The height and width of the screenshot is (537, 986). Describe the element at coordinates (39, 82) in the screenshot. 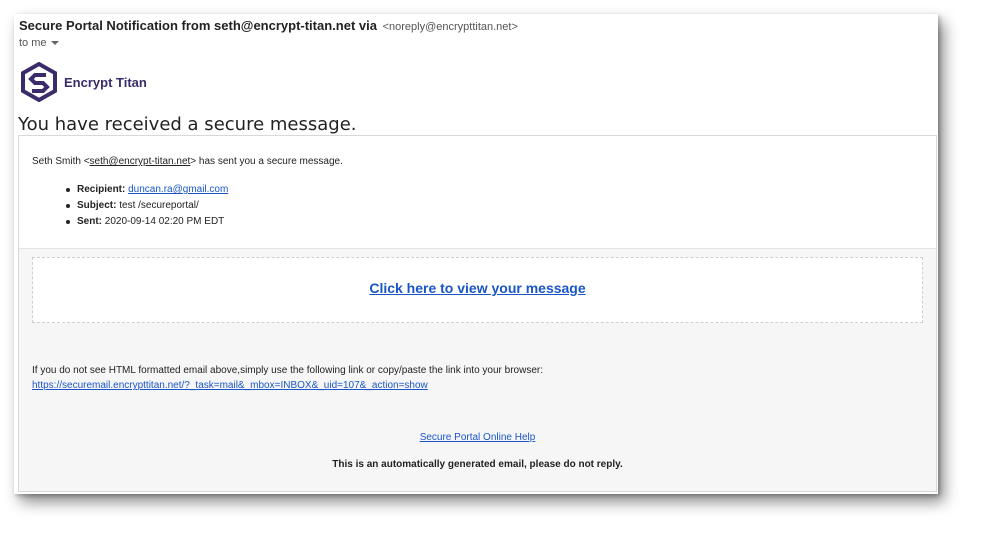

I see `encrypt-titan-logo-icon` at that location.